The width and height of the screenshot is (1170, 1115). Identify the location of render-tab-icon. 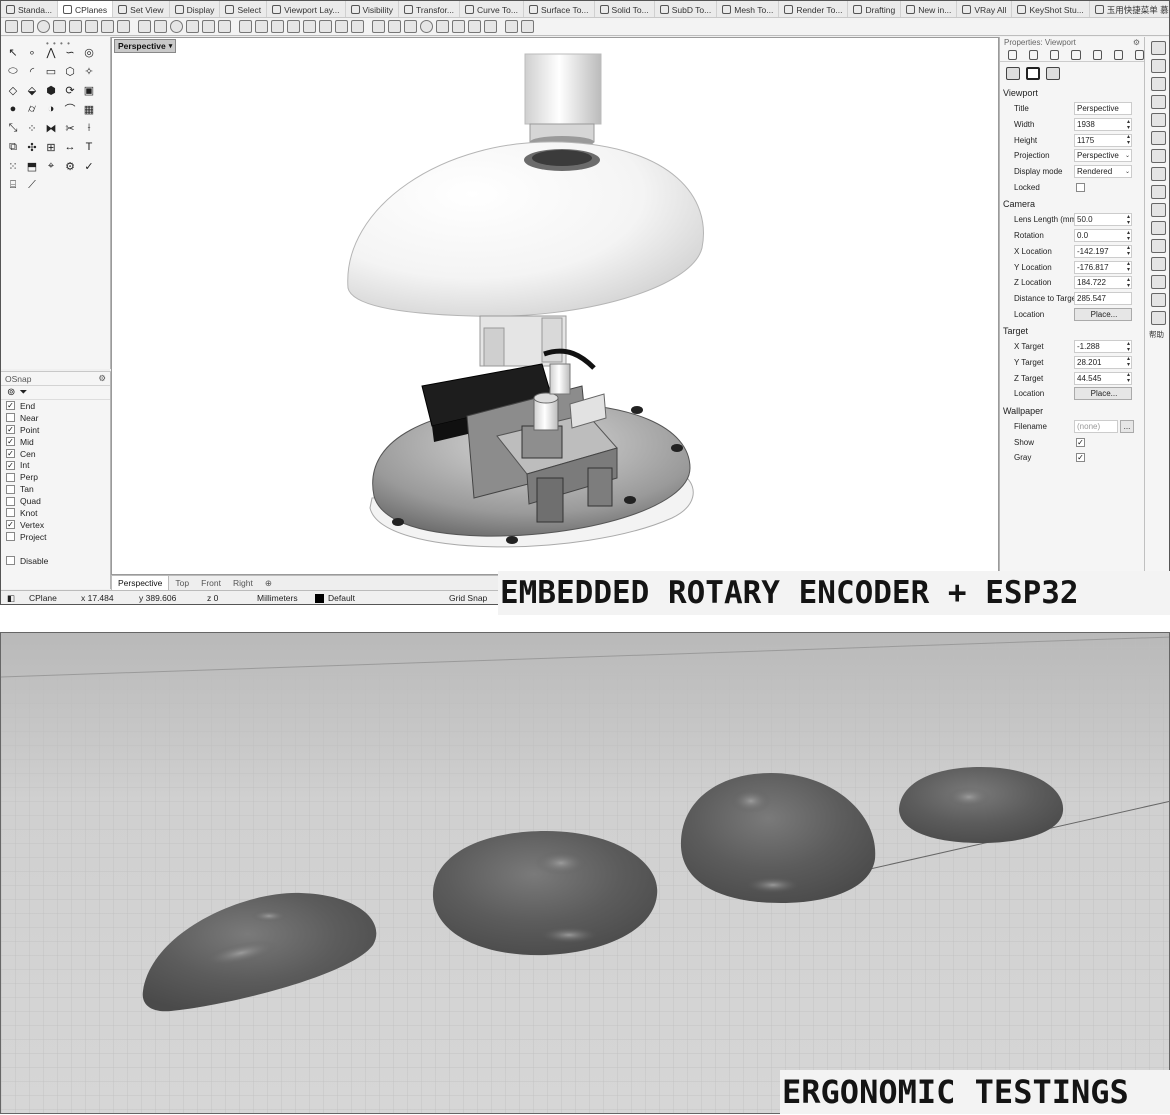
(1118, 54).